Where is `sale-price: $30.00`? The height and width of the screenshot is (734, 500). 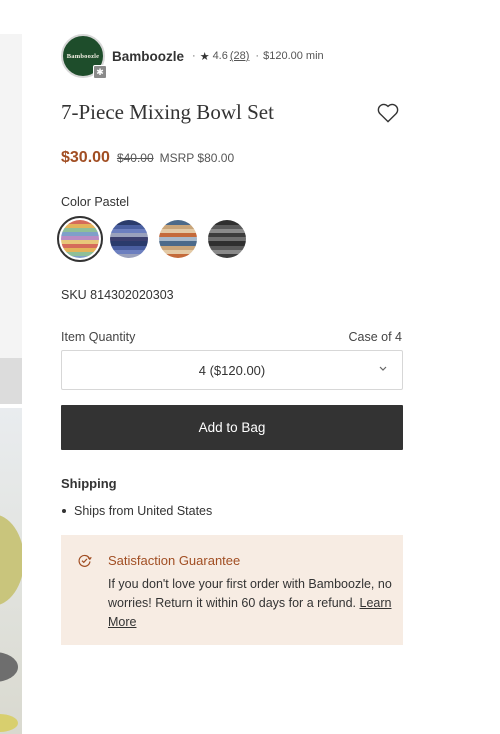
sale-price: $30.00 is located at coordinates (85, 157).